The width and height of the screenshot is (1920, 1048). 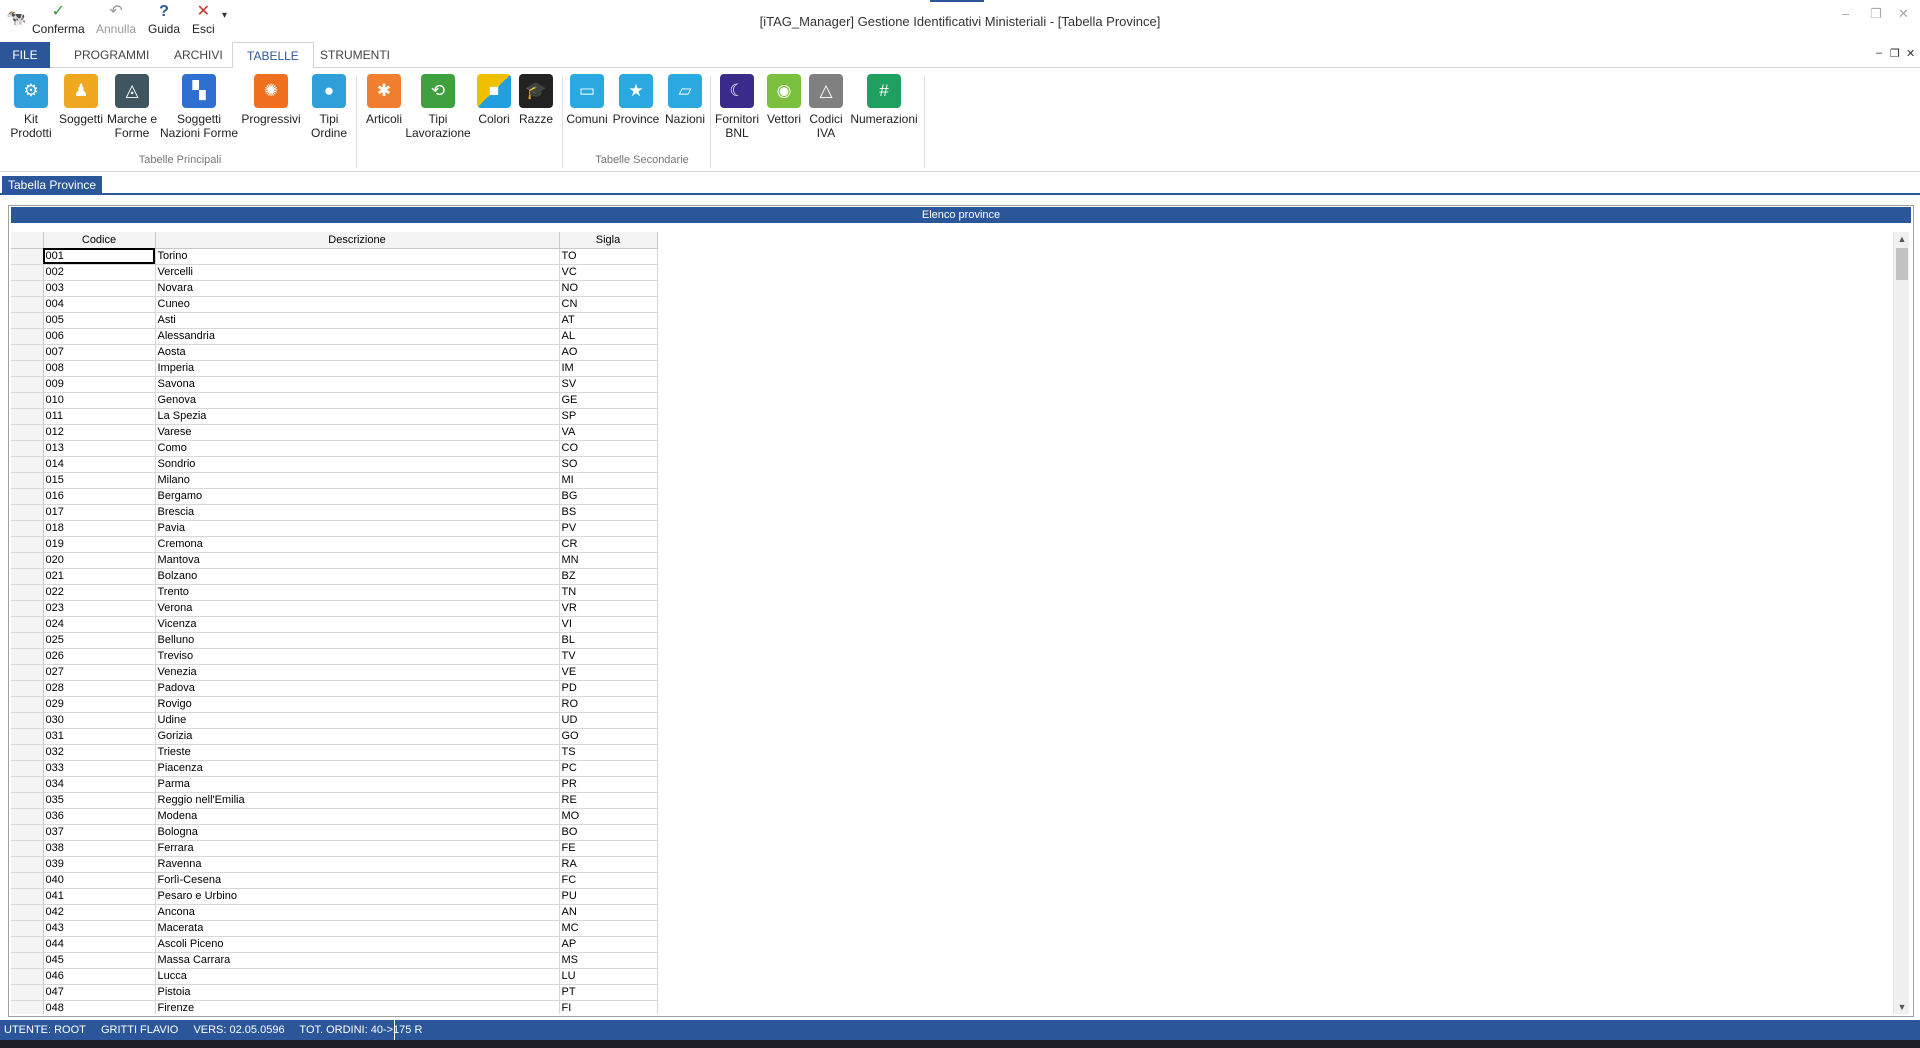 I want to click on table-row: 022 Trento TN, so click(x=334, y=592).